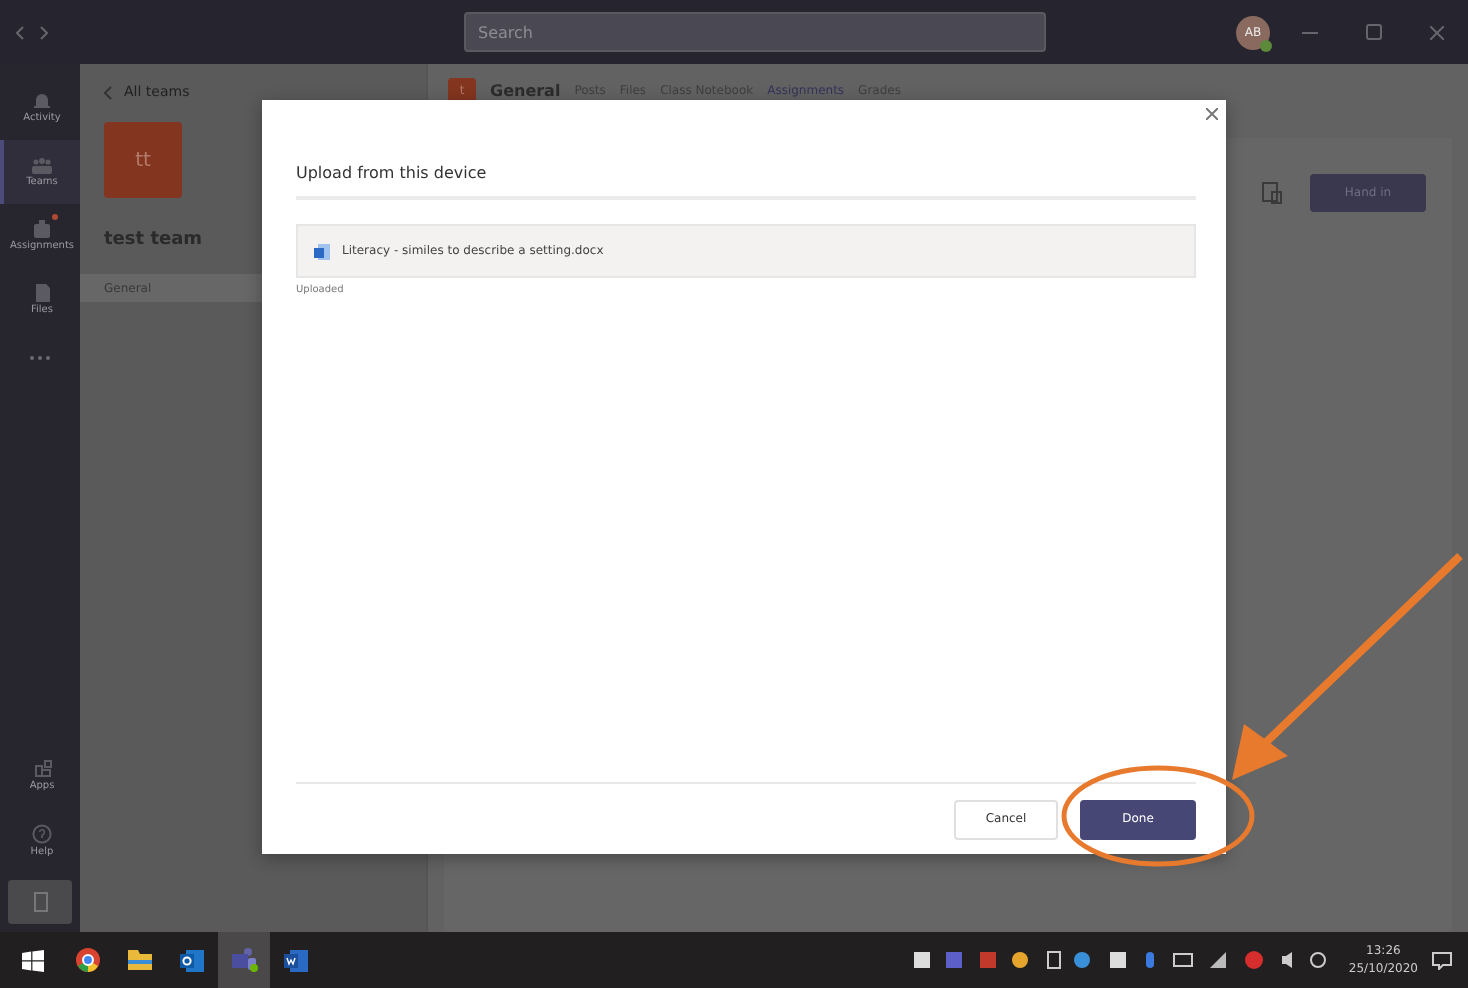  What do you see at coordinates (140, 960) in the screenshot?
I see `folder-icon` at bounding box center [140, 960].